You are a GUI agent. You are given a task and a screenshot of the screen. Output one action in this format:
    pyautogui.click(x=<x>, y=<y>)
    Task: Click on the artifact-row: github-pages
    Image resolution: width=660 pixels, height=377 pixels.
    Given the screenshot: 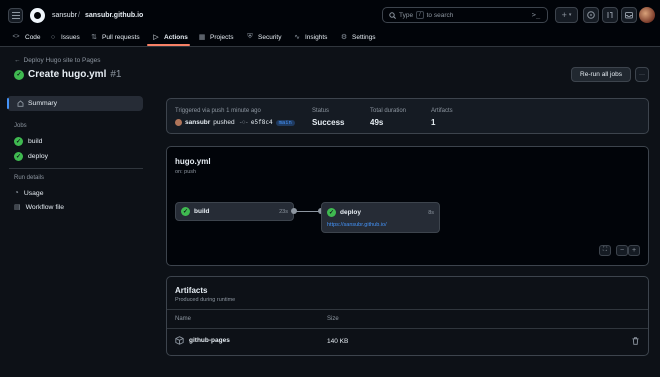 What is the action you would take?
    pyautogui.click(x=202, y=340)
    